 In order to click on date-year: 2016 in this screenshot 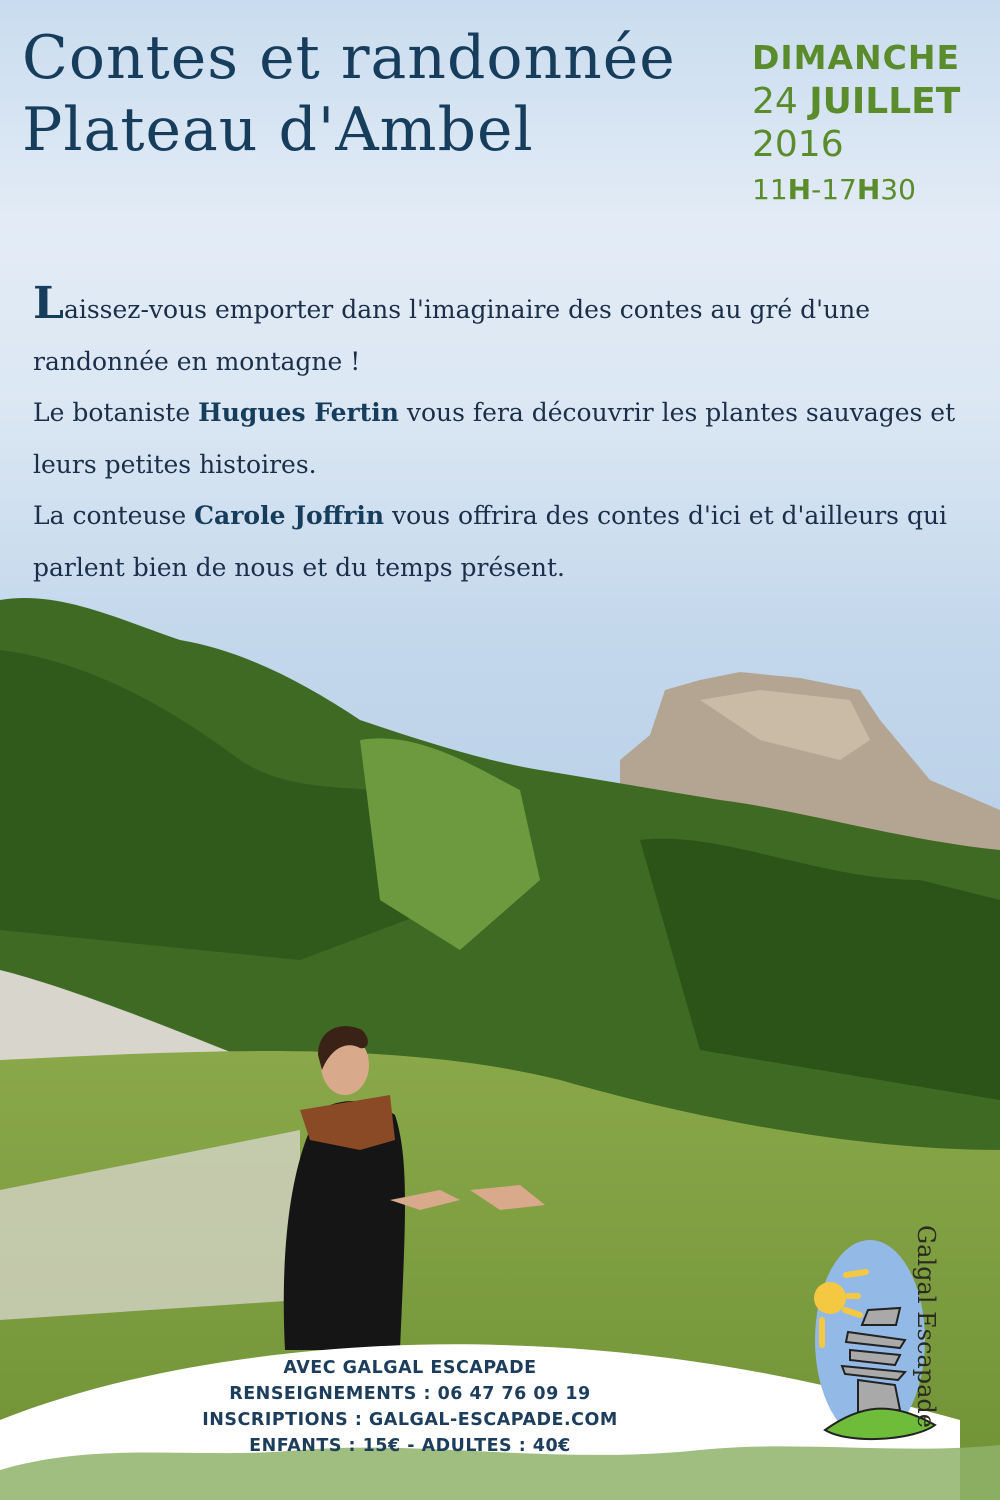, I will do `click(798, 144)`.